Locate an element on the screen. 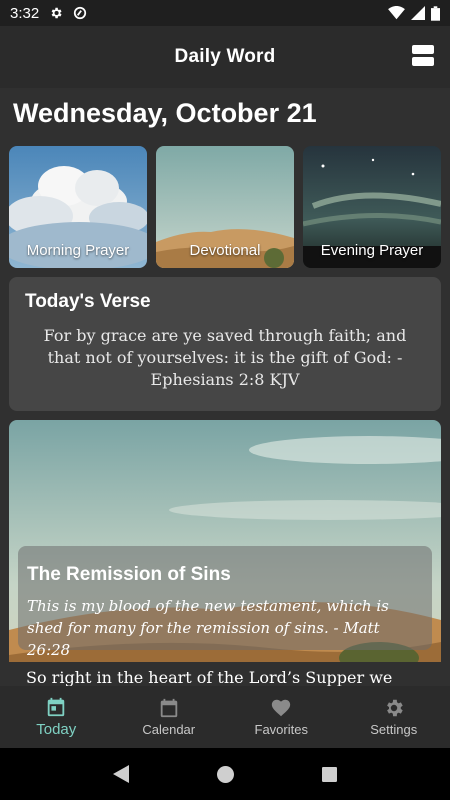 The image size is (450, 800). status-bar: 3:32 is located at coordinates (225, 13).